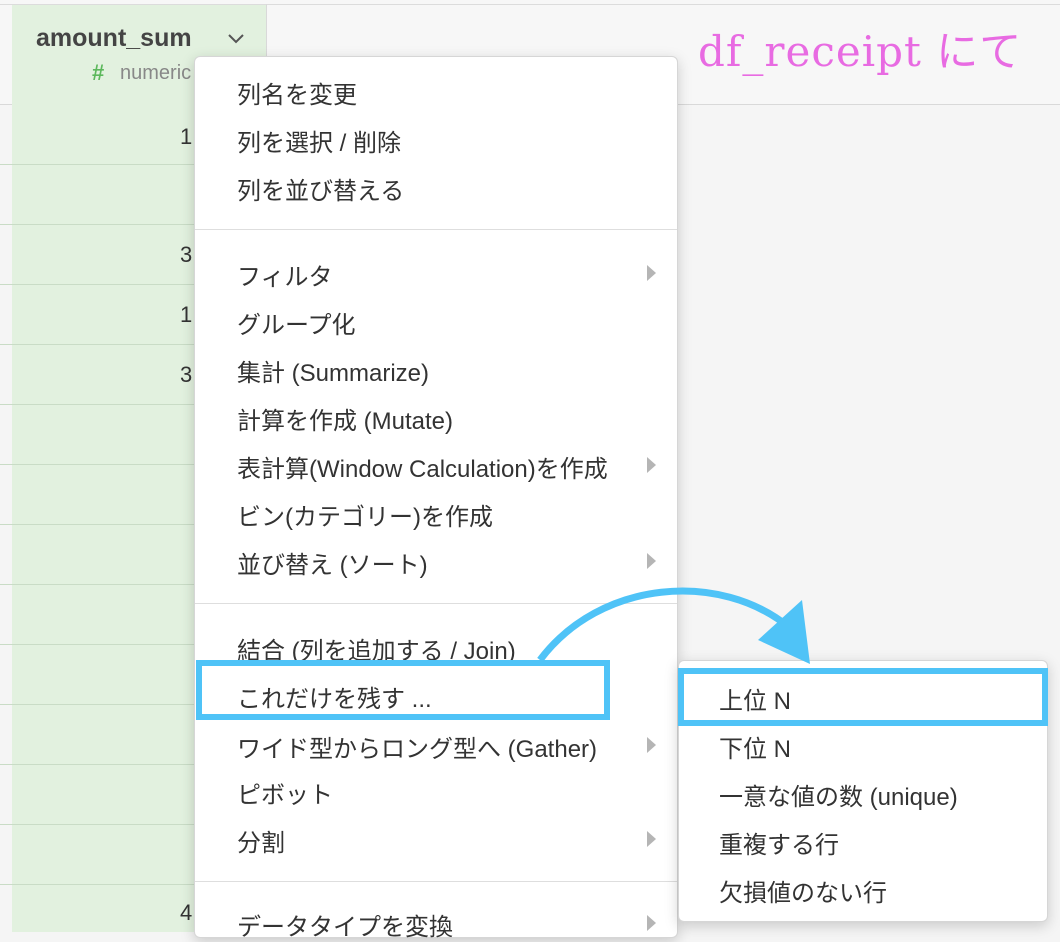  What do you see at coordinates (296, 322) in the screenshot?
I see `menu-item-group-by: グループ化` at bounding box center [296, 322].